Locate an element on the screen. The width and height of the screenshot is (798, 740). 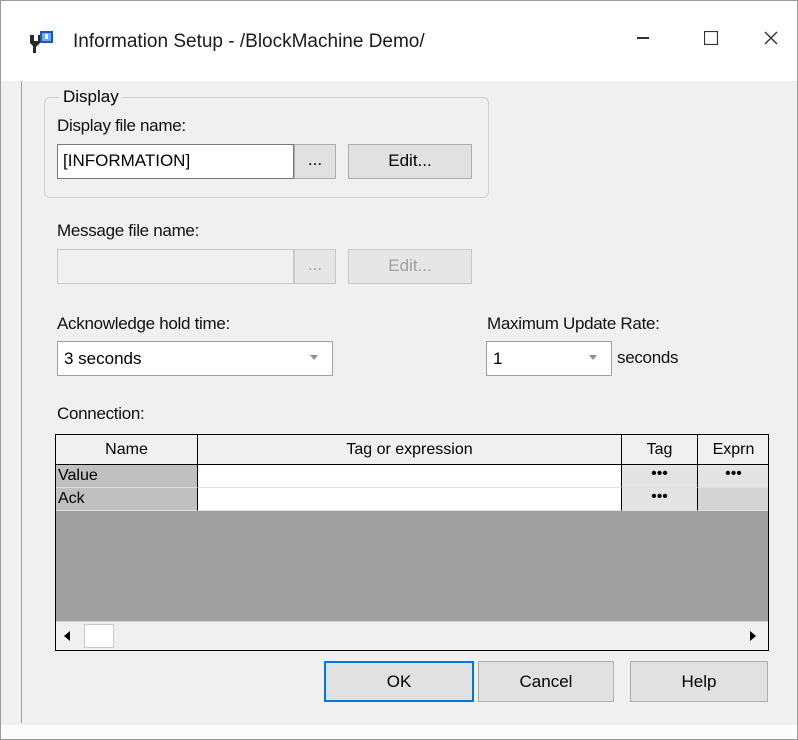
row-ack-name: Ack is located at coordinates (127, 499).